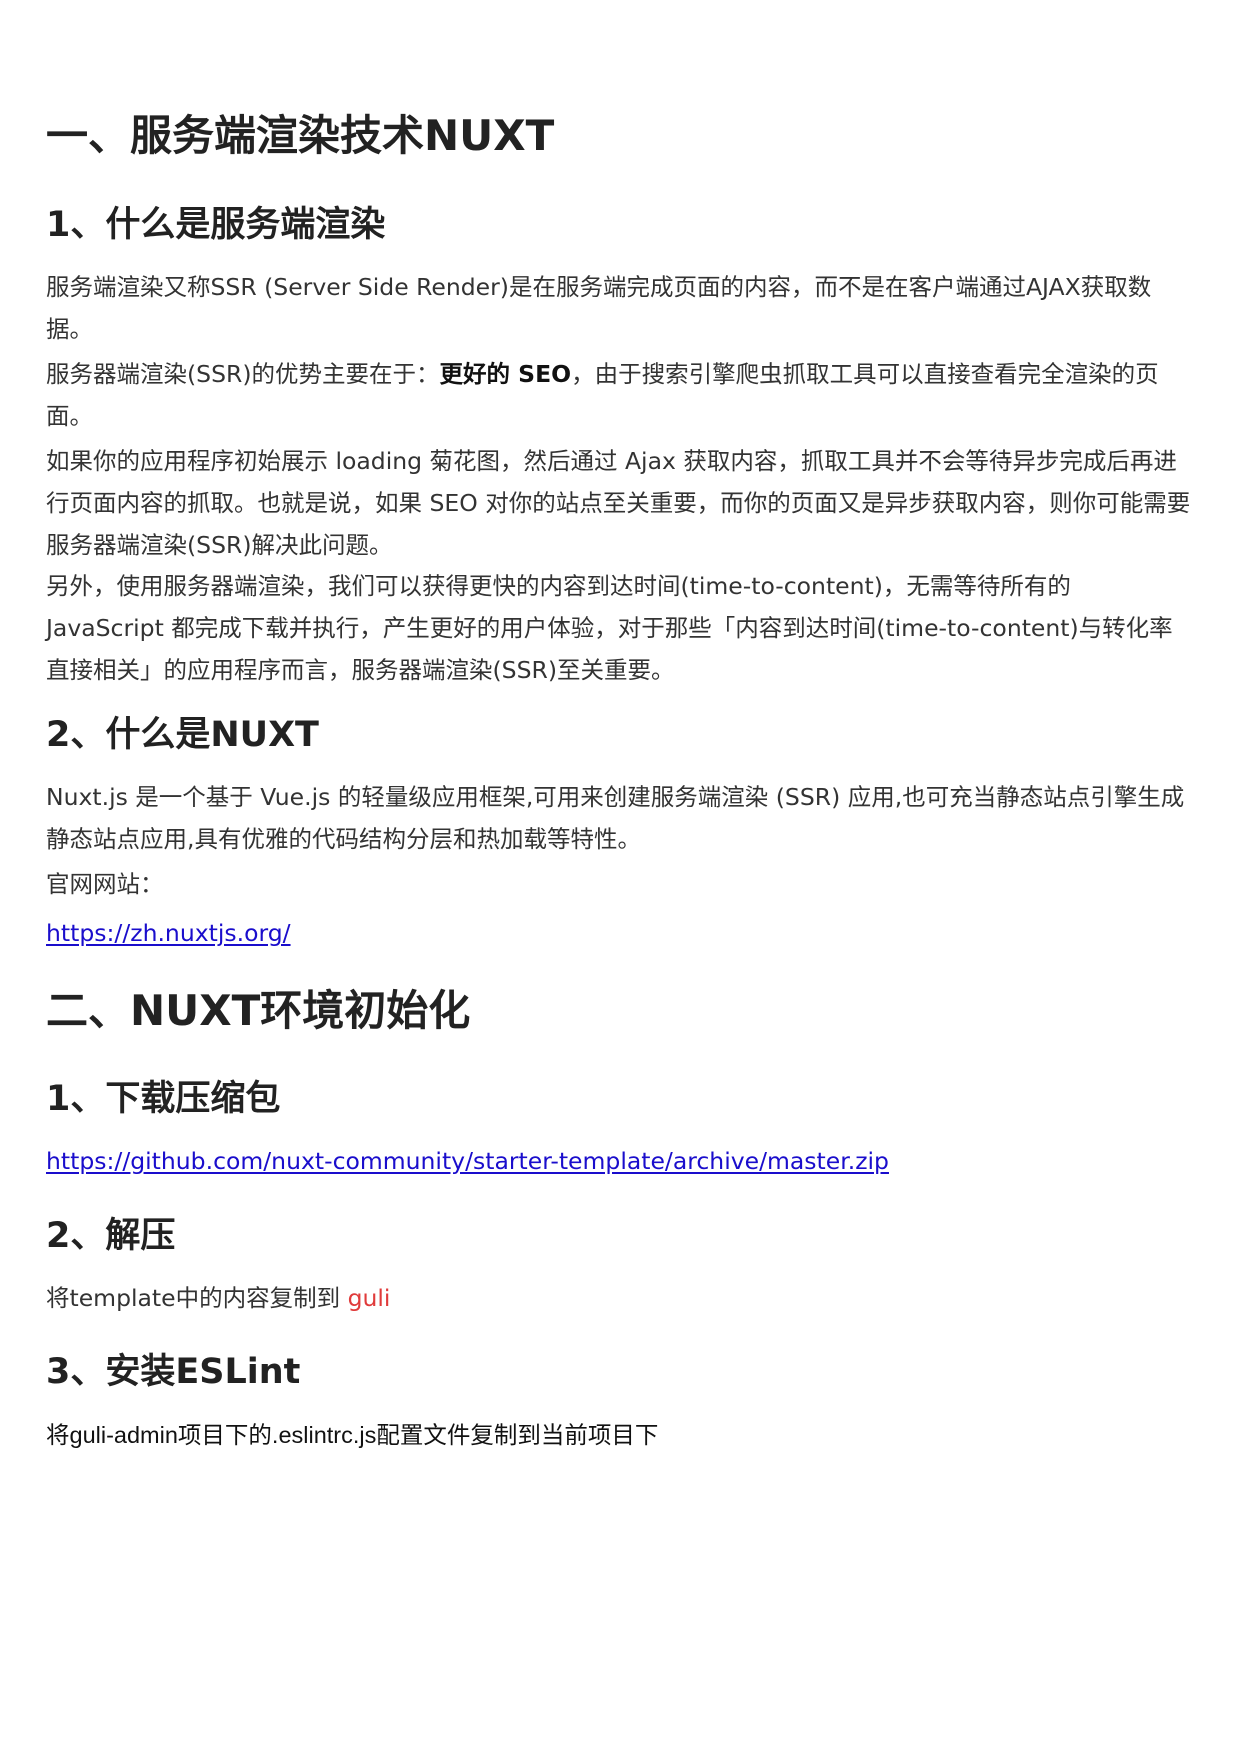  I want to click on official-site-label: 官网网站：, so click(105, 884).